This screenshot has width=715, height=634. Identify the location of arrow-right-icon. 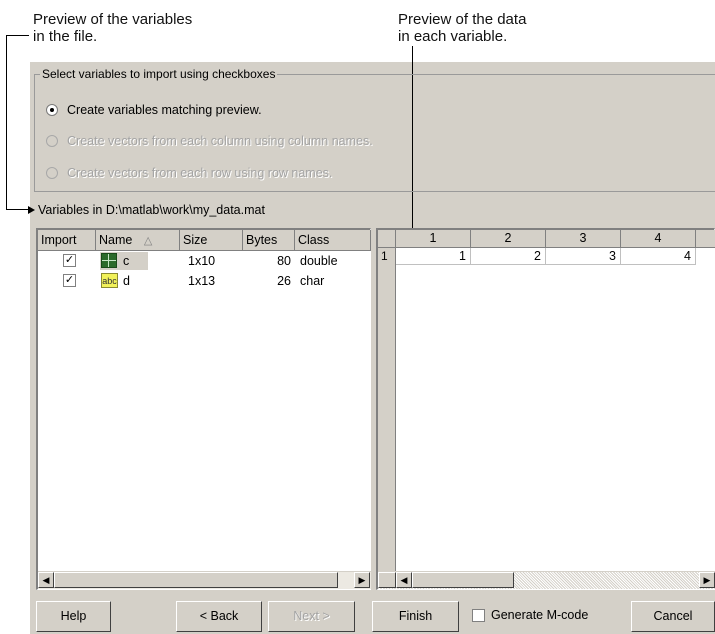
(31, 210).